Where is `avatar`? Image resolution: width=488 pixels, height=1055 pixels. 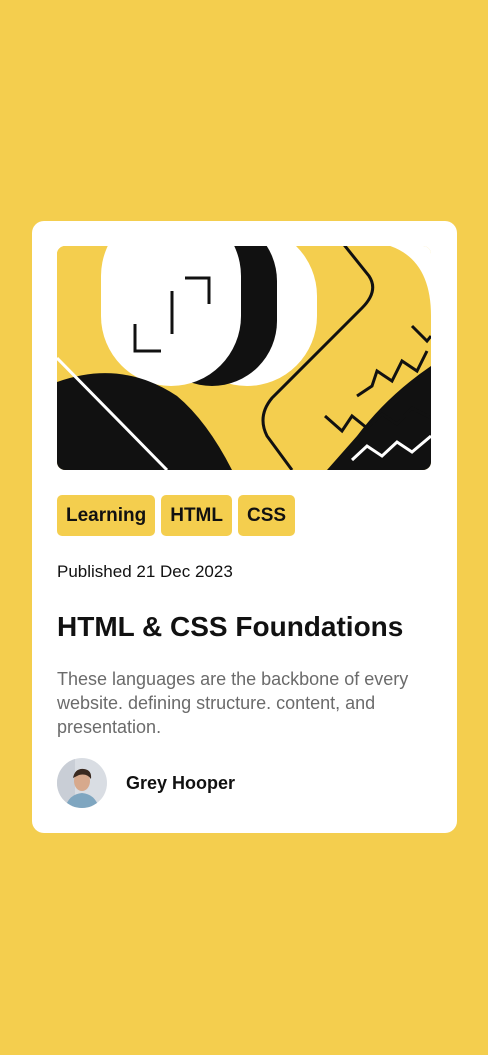 avatar is located at coordinates (82, 783).